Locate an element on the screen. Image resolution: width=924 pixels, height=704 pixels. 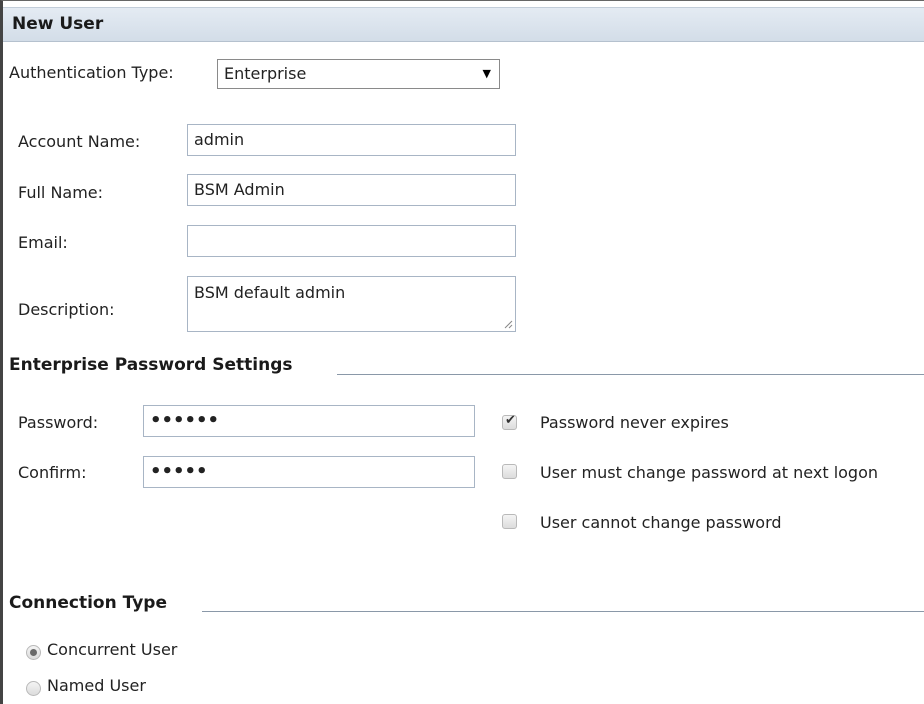
password-settings-section-title: Enterprise Password Settings is located at coordinates (151, 365).